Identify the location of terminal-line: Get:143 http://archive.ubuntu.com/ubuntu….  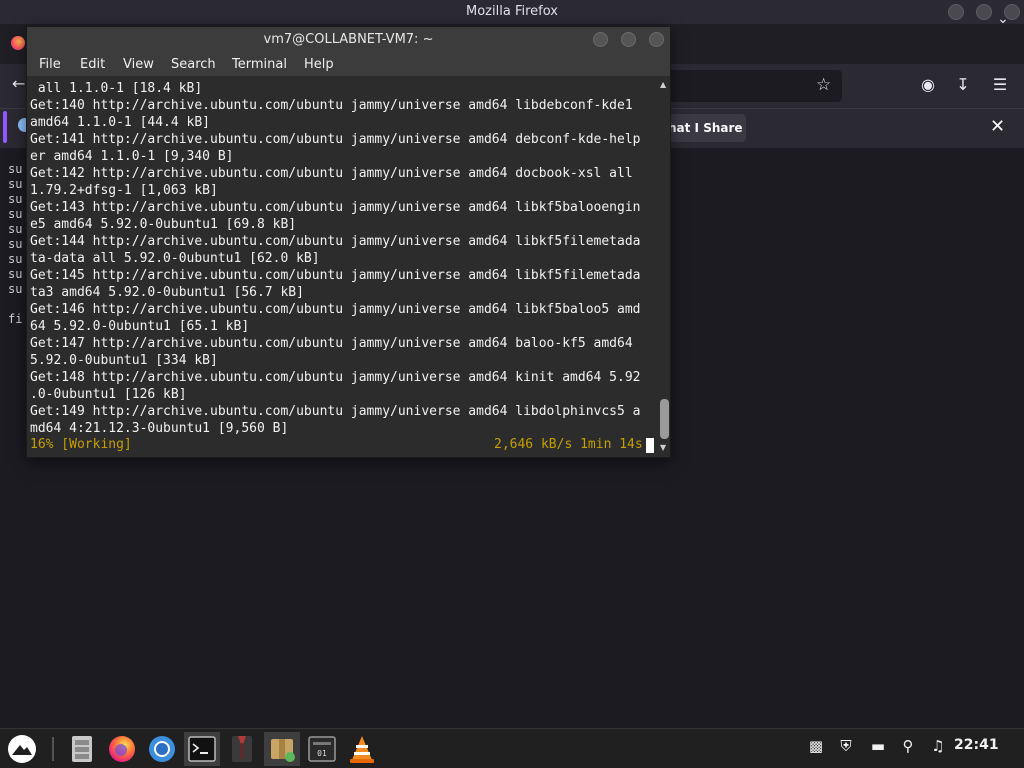
(335, 207).